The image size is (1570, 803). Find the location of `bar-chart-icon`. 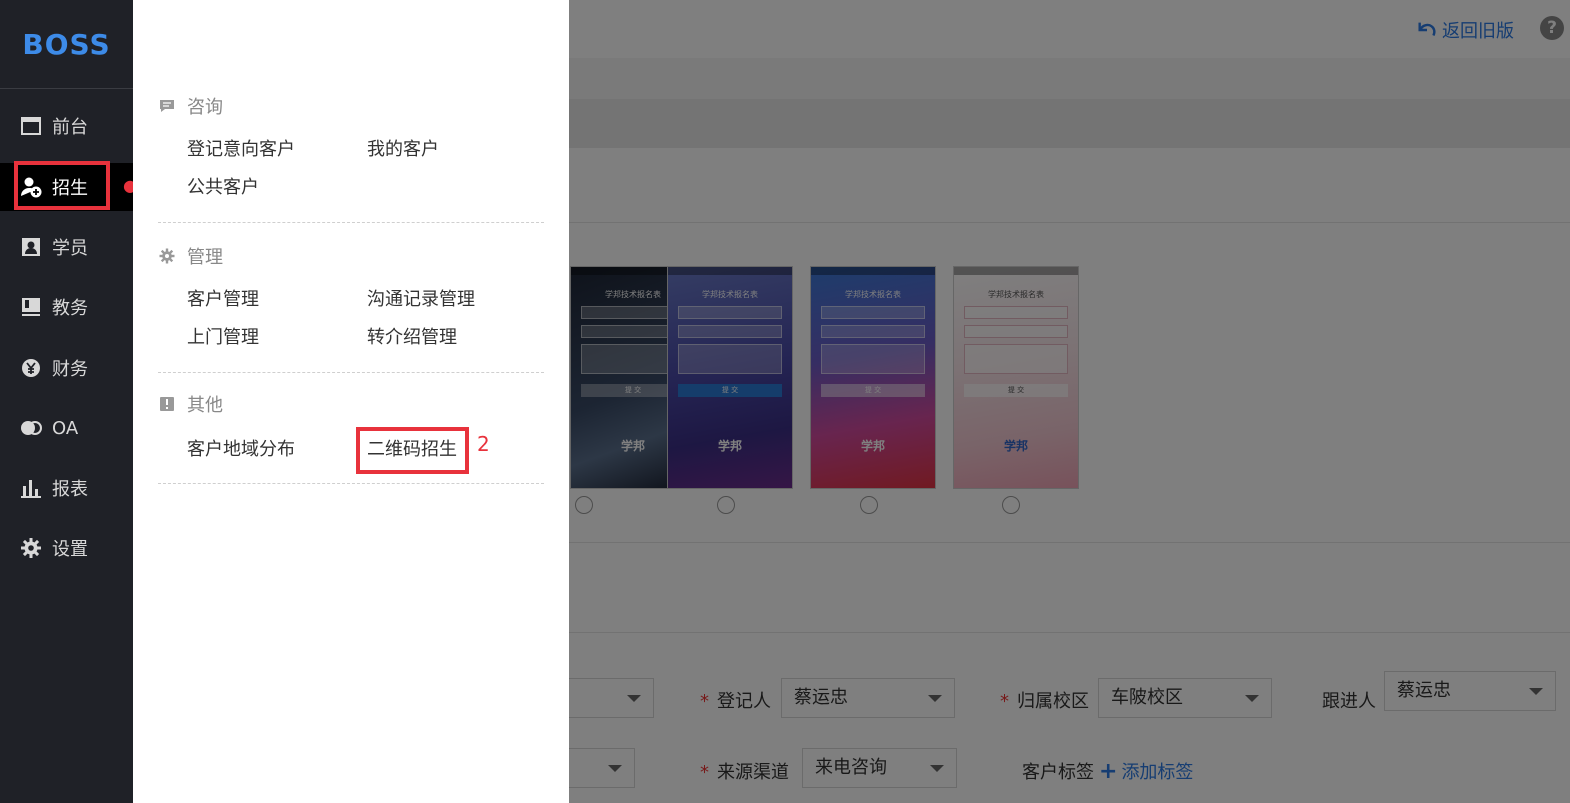

bar-chart-icon is located at coordinates (31, 488).